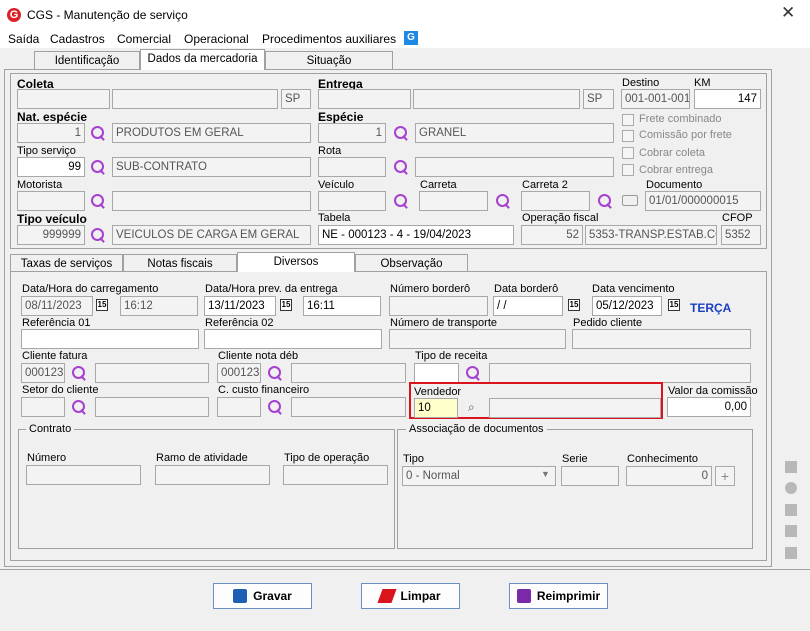 The height and width of the screenshot is (631, 810). Describe the element at coordinates (411, 262) in the screenshot. I see `tab-observacao: Observação` at that location.